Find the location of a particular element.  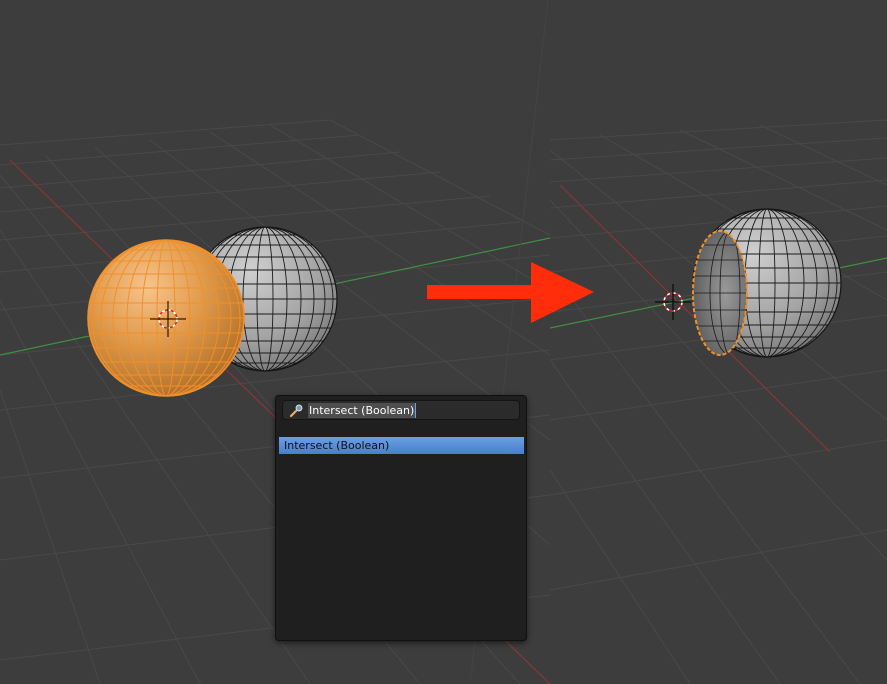

3d-cursor-icon is located at coordinates (673, 302).